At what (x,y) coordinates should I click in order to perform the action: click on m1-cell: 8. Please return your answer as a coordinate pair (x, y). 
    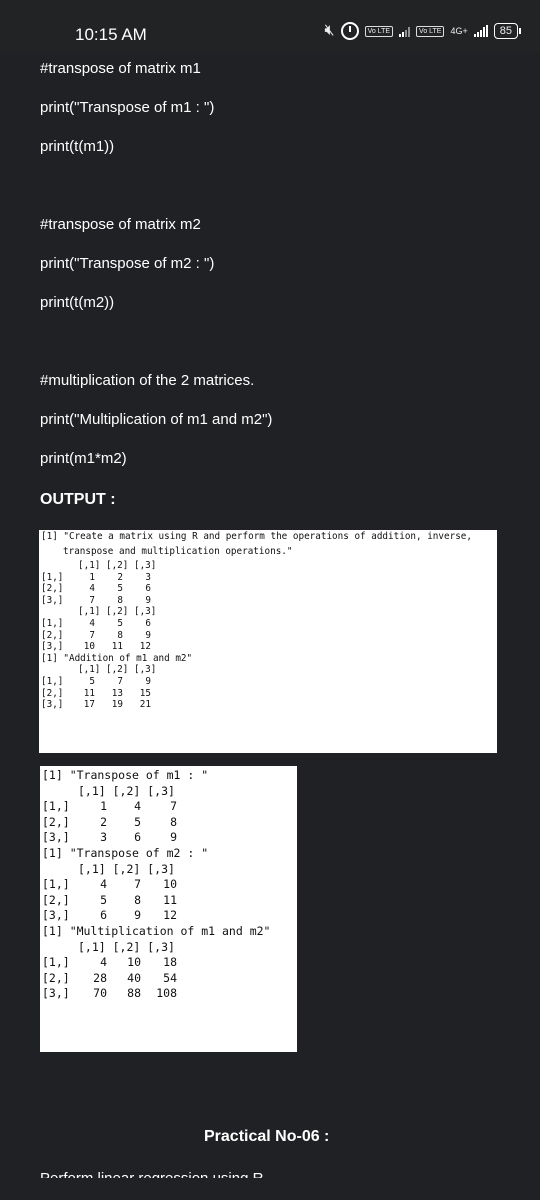
    Looking at the image, I should click on (120, 600).